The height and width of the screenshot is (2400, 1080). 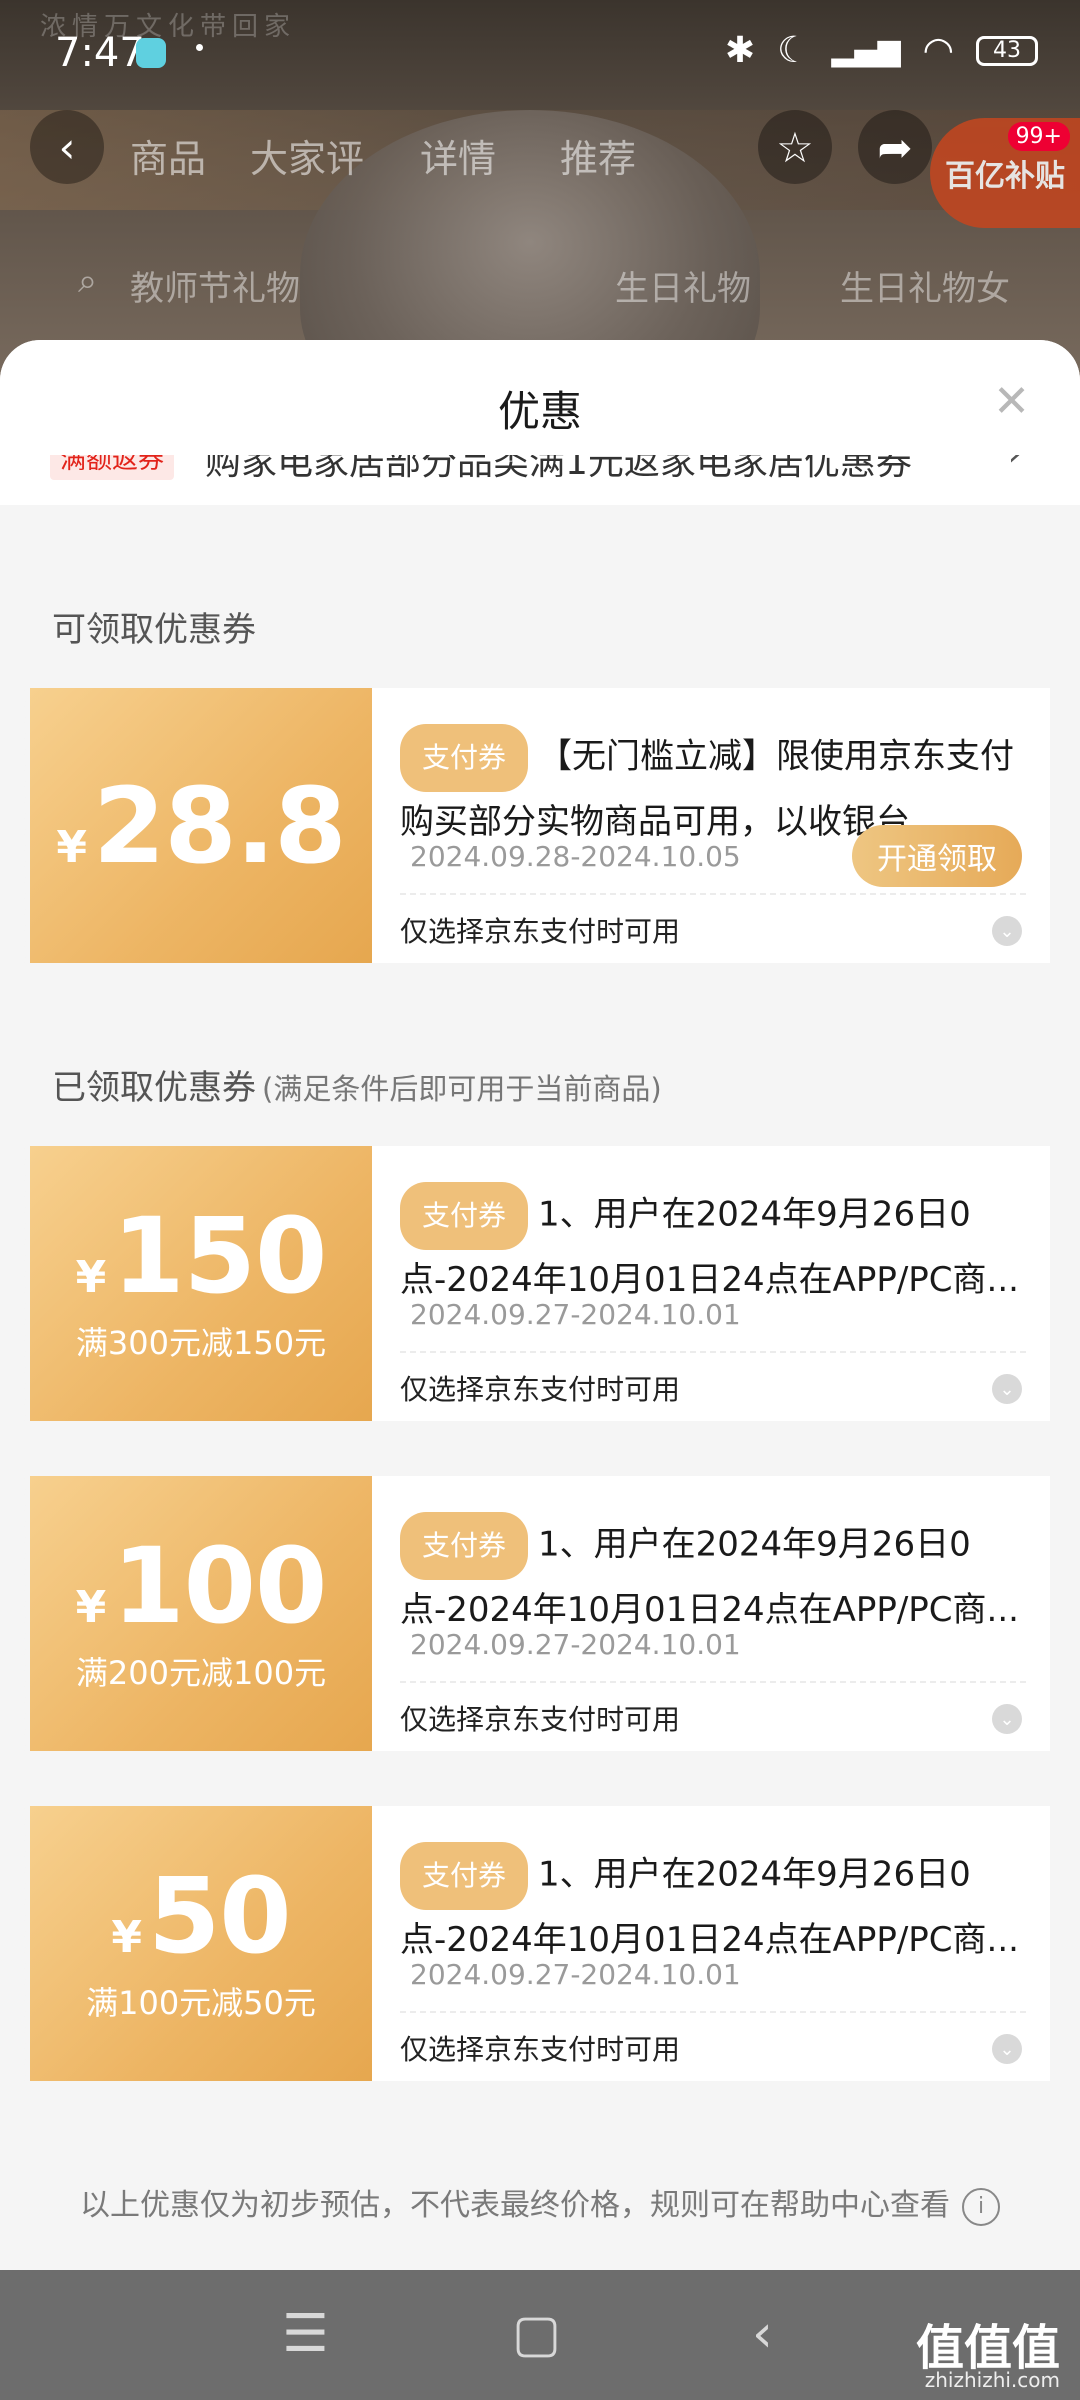 I want to click on notification-dot-icon, so click(x=199, y=47).